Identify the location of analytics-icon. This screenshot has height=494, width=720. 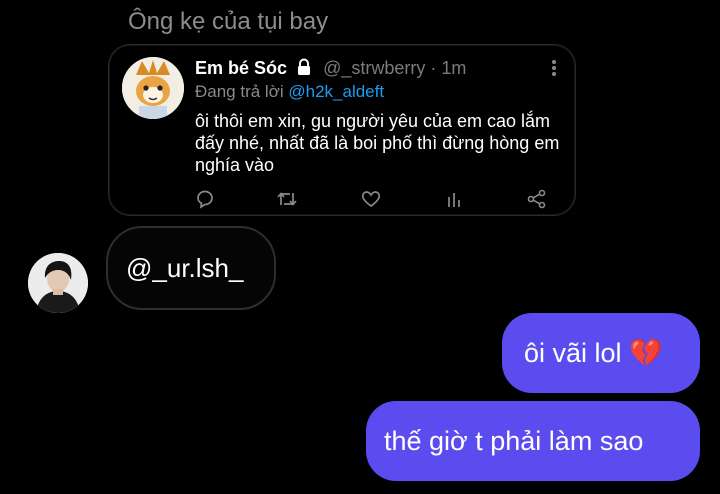
(454, 199).